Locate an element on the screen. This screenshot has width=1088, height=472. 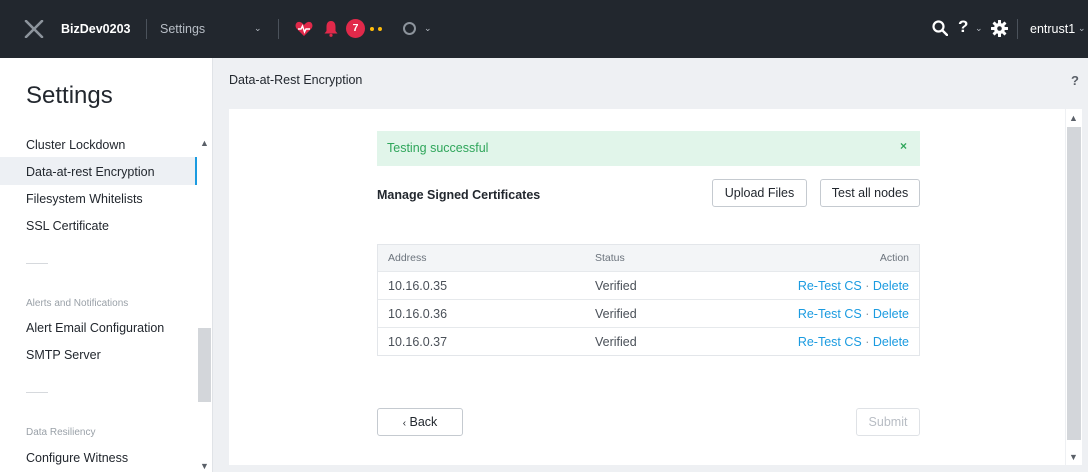
success-alert: Testing successful × is located at coordinates (648, 148).